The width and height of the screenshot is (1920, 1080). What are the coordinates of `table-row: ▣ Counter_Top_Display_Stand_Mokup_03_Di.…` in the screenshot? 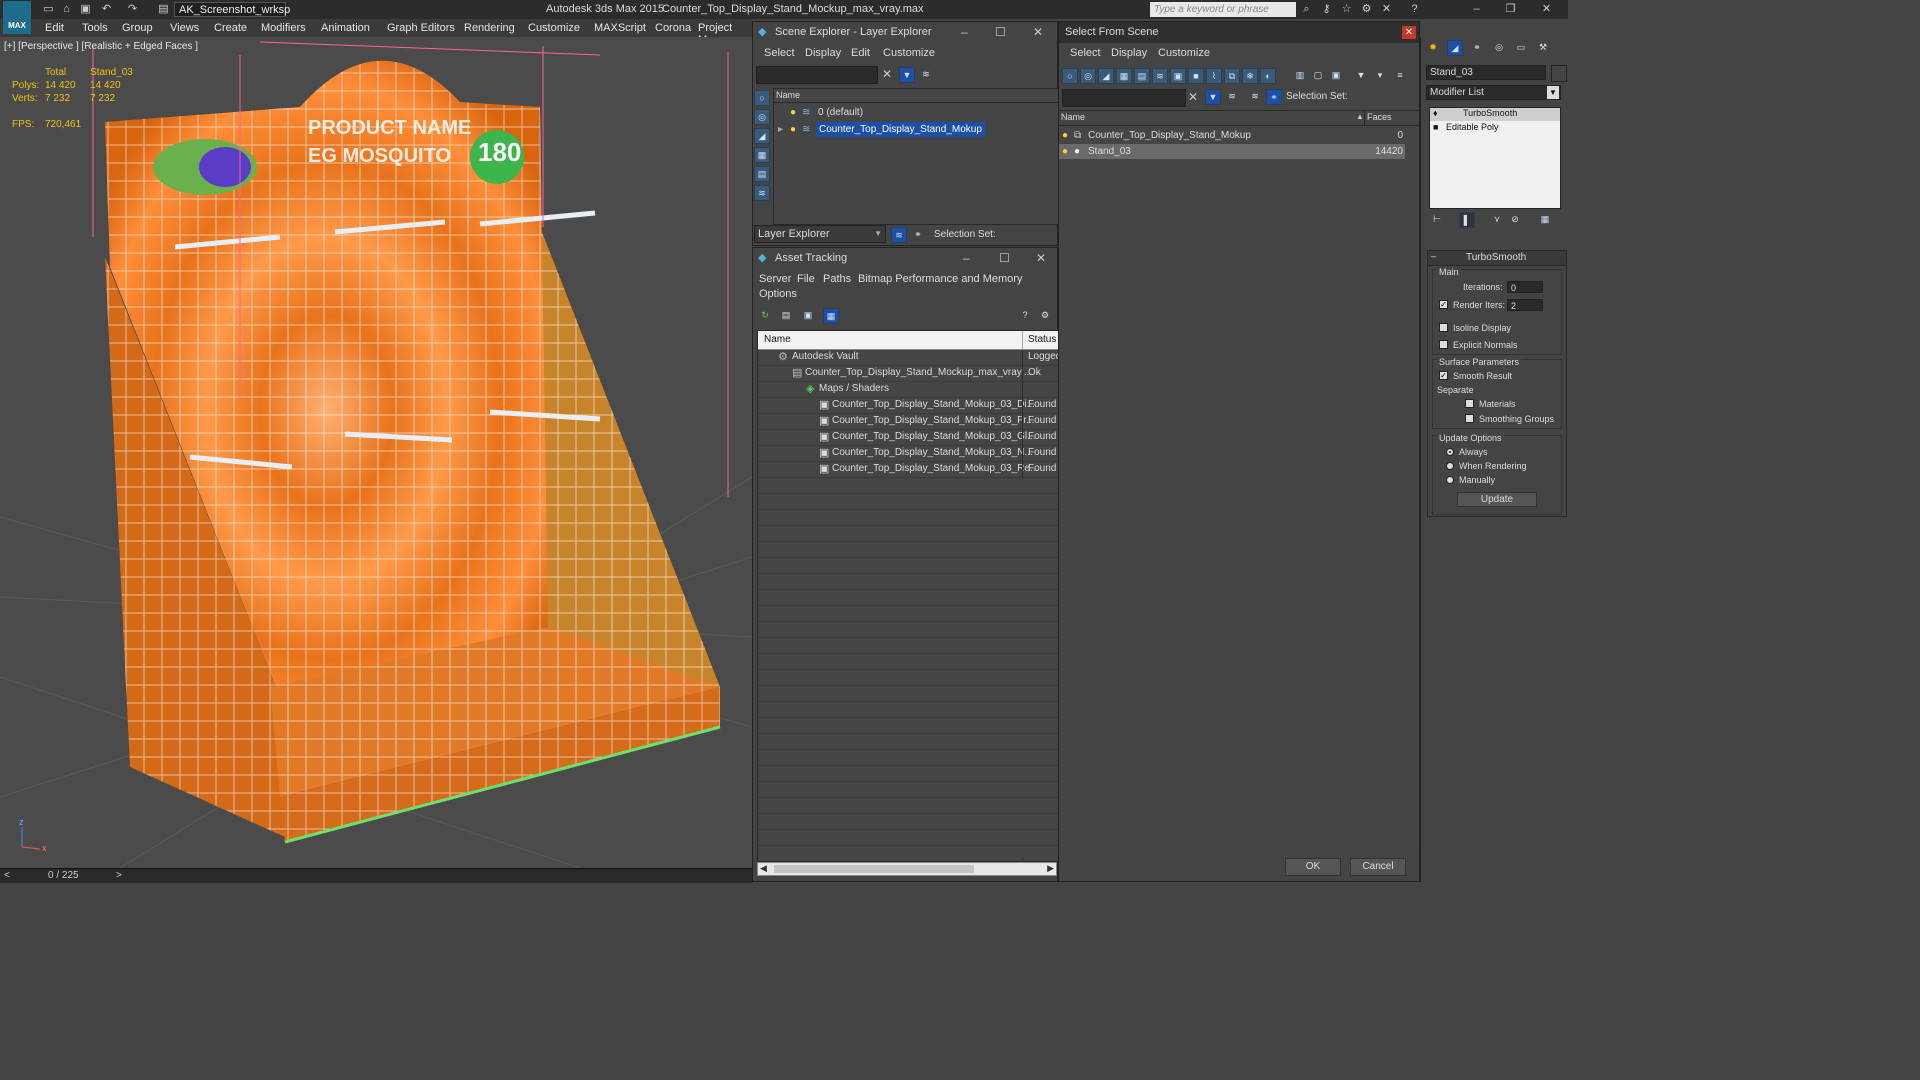 It's located at (908, 406).